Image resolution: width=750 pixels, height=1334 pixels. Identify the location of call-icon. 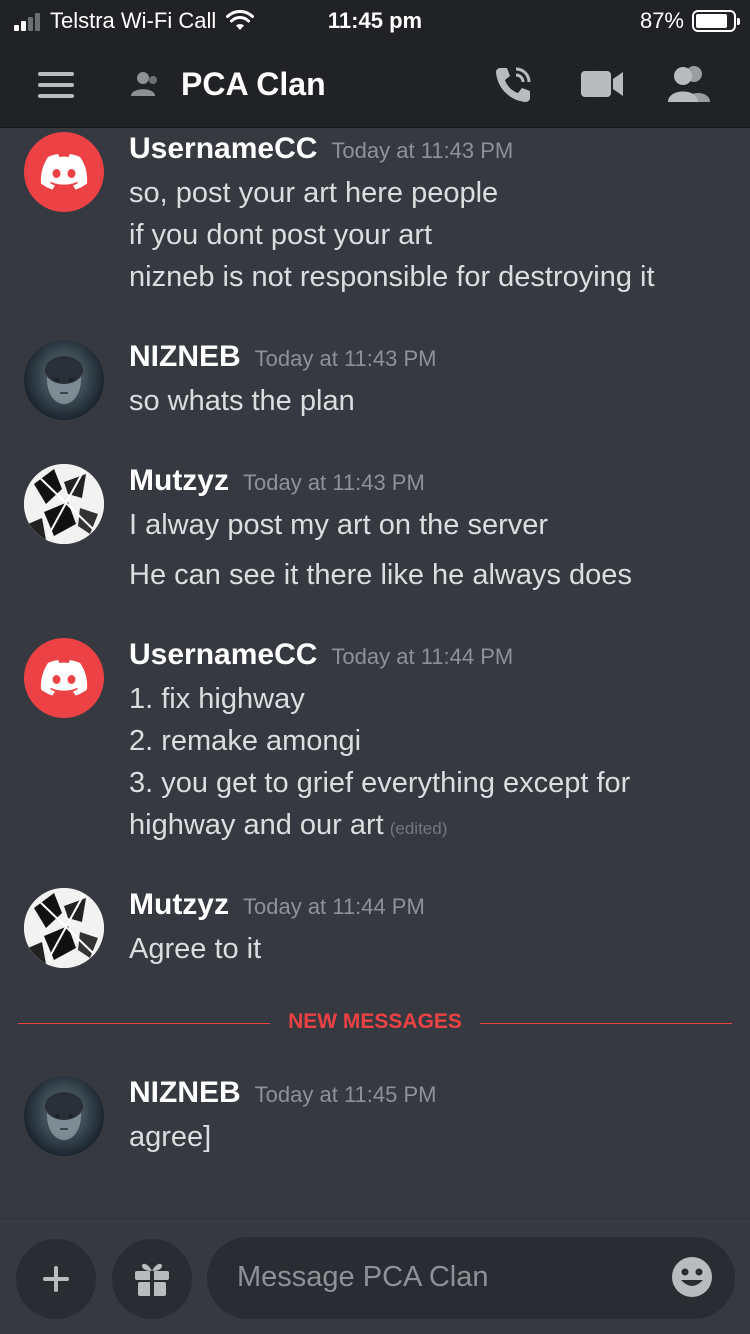
(513, 85).